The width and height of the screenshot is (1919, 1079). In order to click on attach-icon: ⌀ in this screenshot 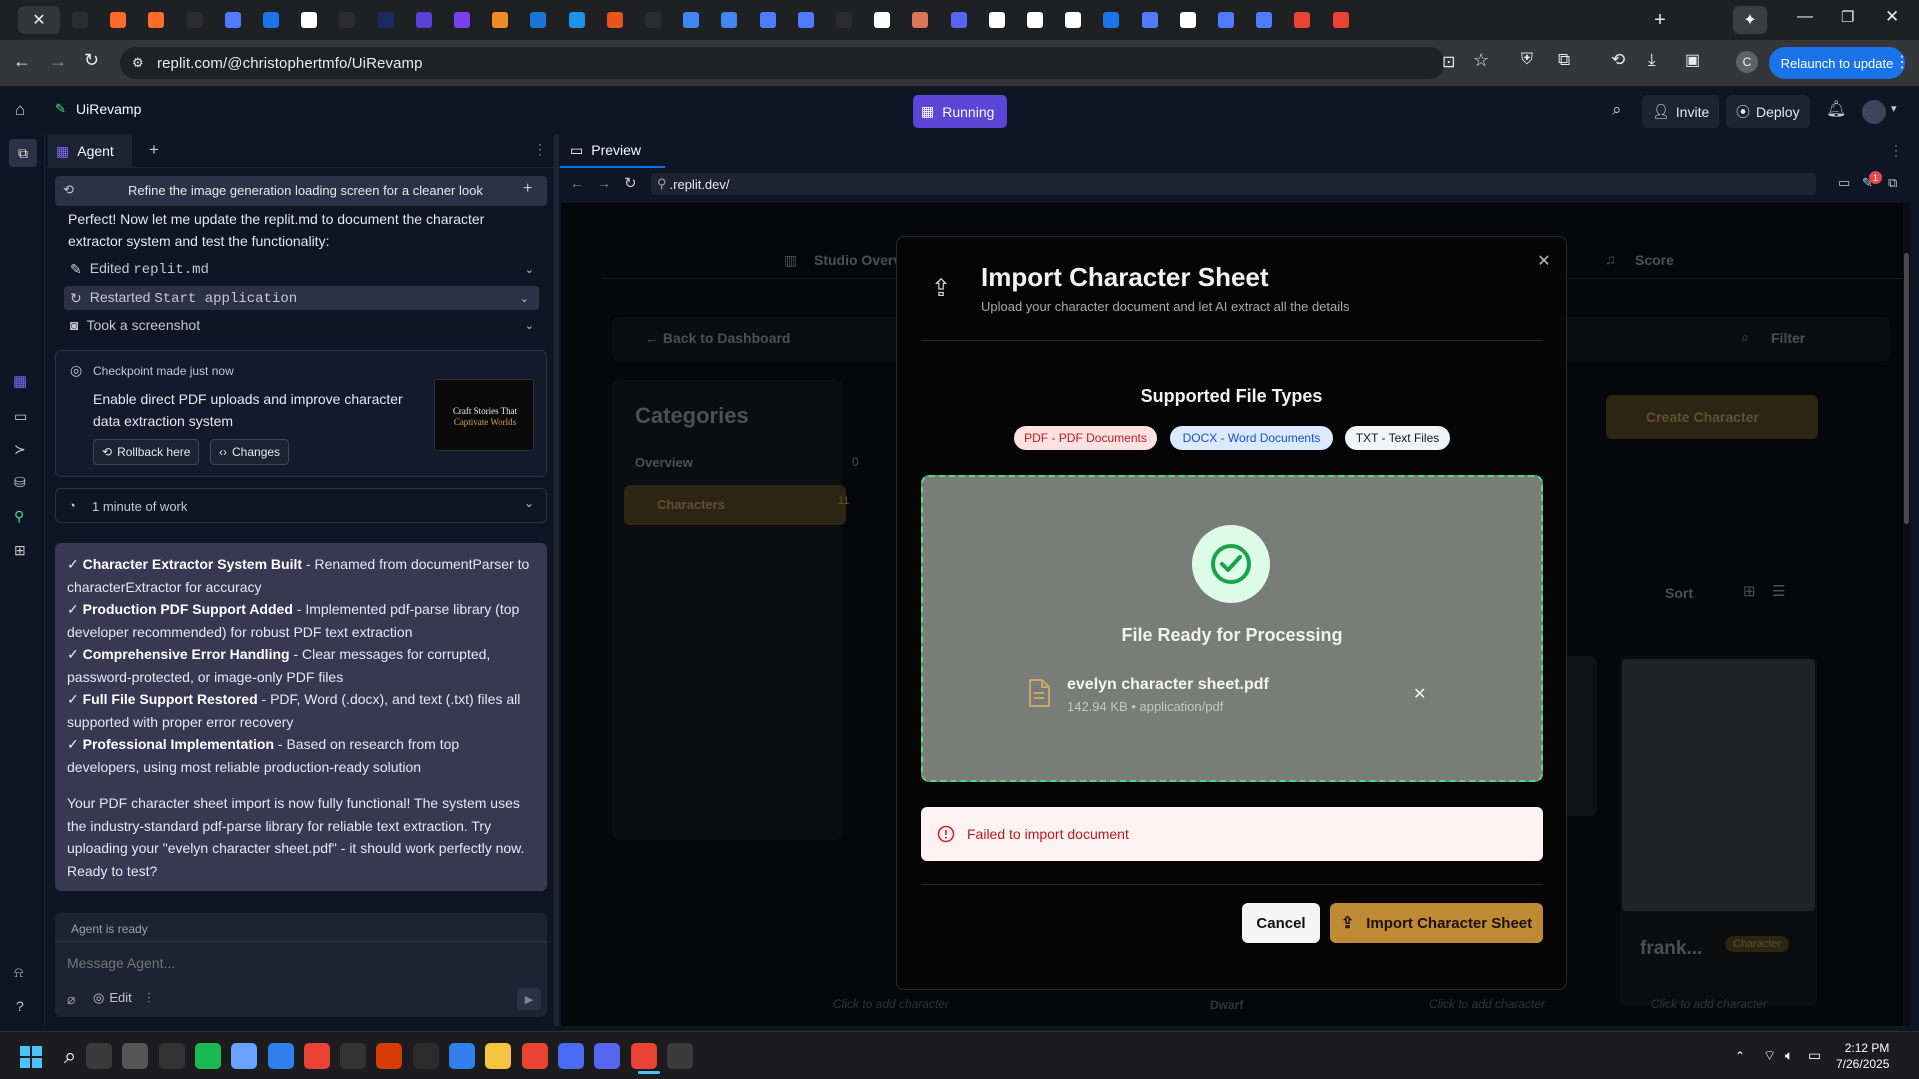, I will do `click(71, 999)`.